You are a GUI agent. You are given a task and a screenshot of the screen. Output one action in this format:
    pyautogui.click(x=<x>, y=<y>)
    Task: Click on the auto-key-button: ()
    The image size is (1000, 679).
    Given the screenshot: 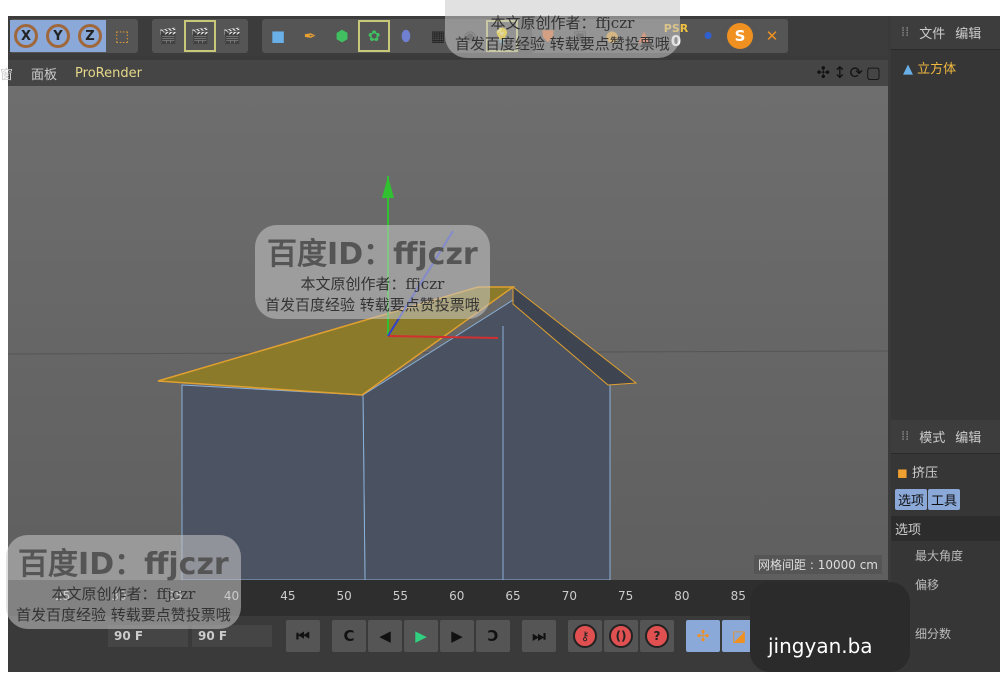 What is the action you would take?
    pyautogui.click(x=621, y=636)
    